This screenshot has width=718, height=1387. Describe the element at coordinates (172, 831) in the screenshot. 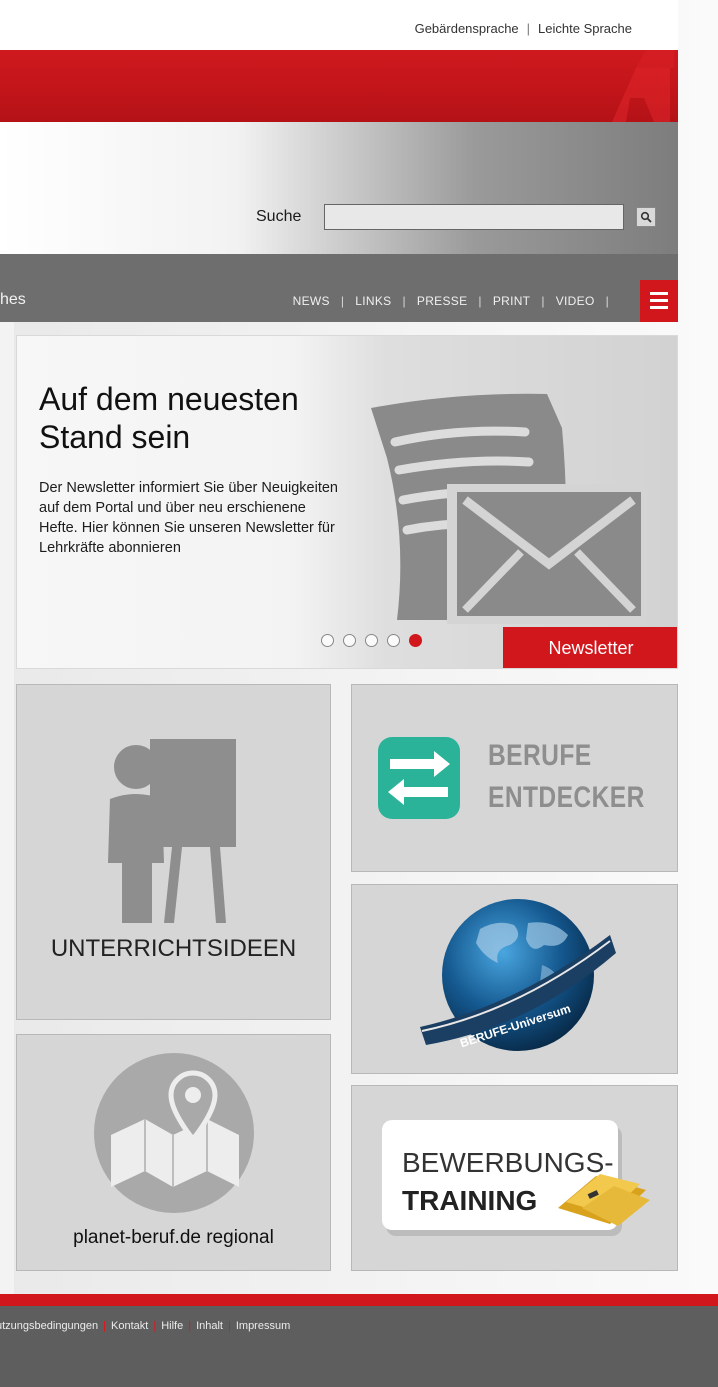

I see `presenter-icon` at that location.